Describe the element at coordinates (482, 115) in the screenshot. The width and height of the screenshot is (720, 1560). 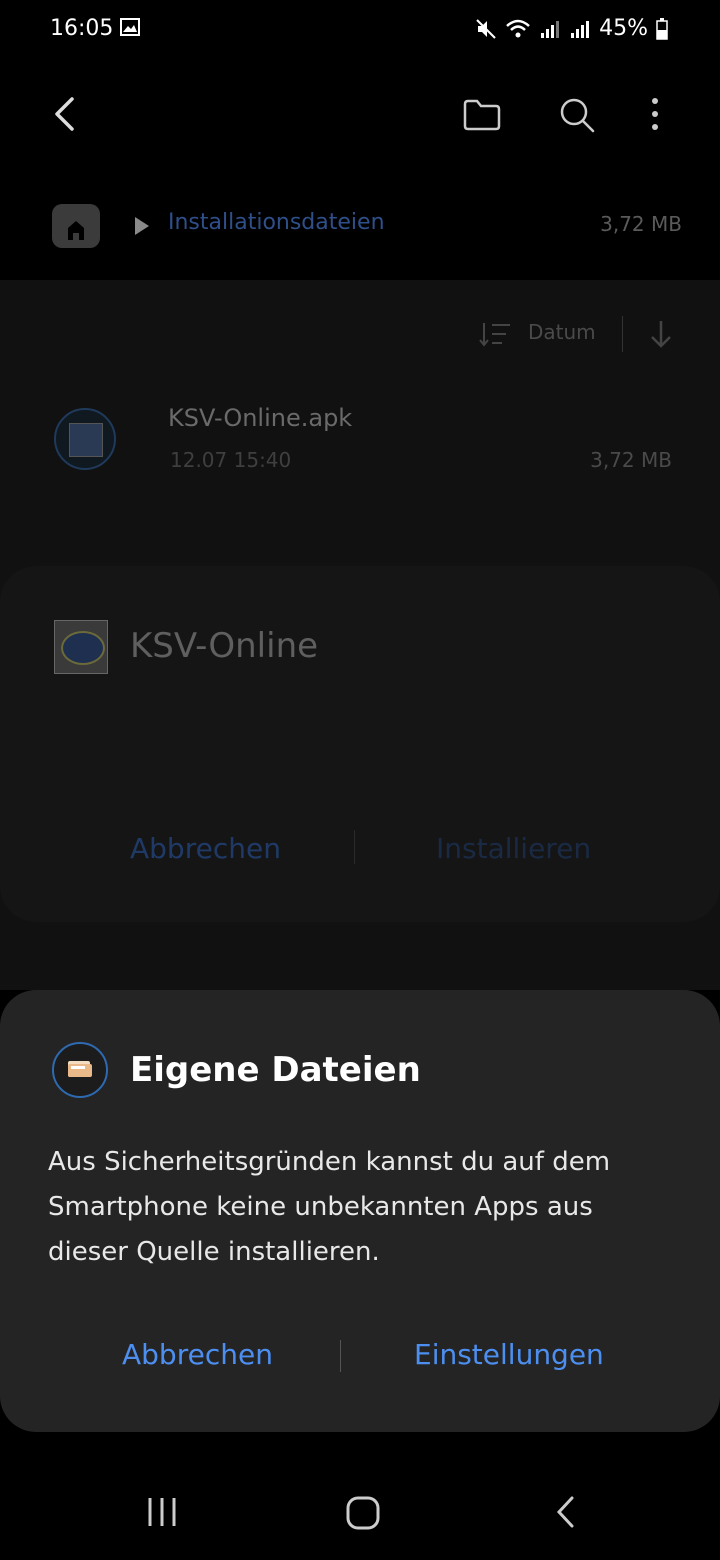
I see `folder-icon` at that location.